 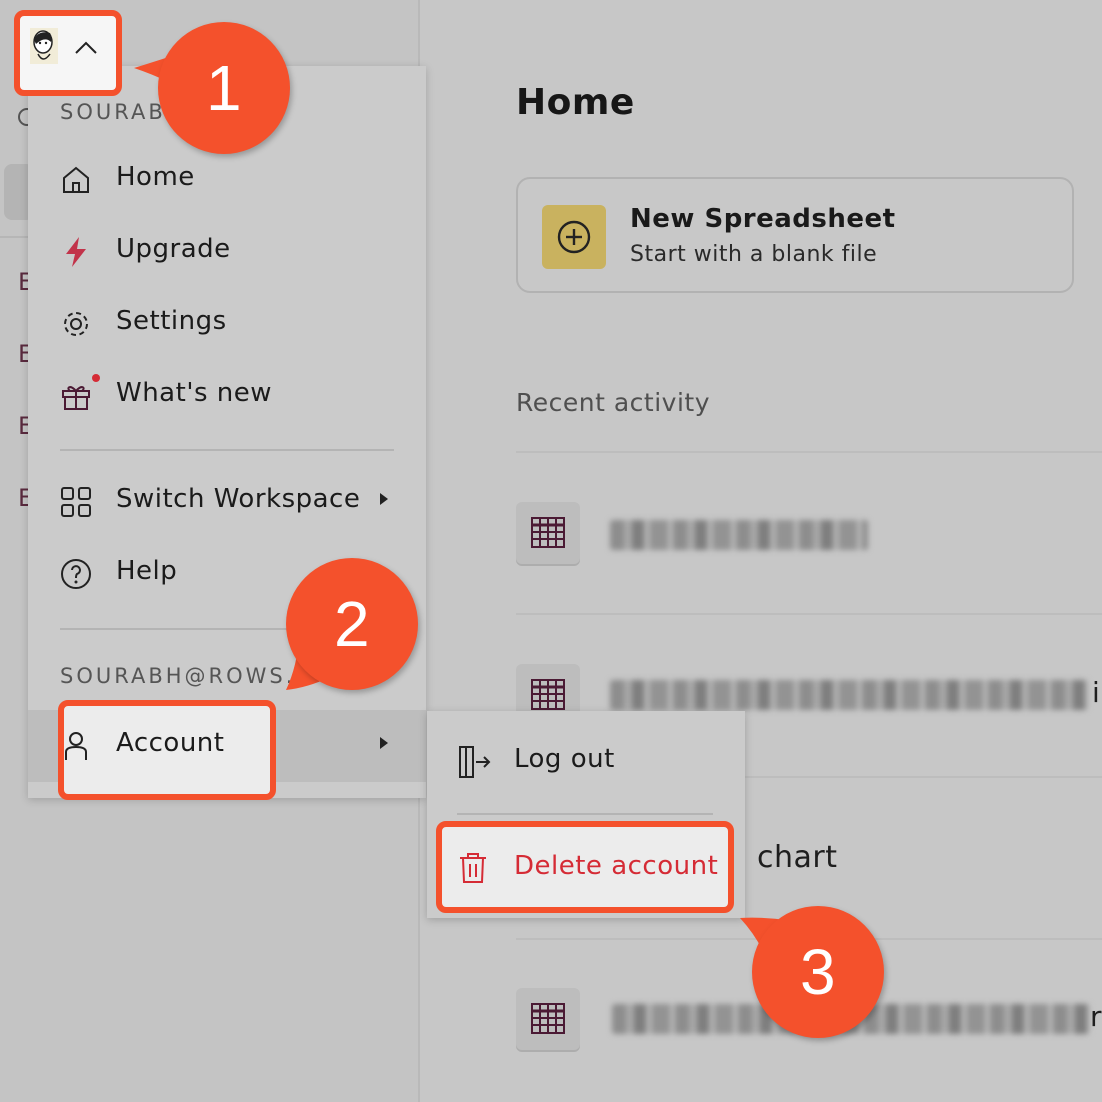 What do you see at coordinates (76, 396) in the screenshot?
I see `gift-icon` at bounding box center [76, 396].